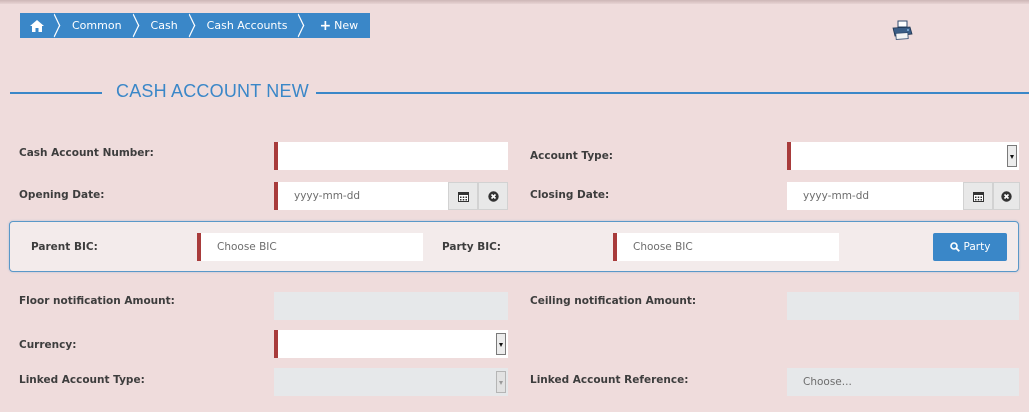  Describe the element at coordinates (62, 195) in the screenshot. I see `opening-date-label: Opening Date:` at that location.